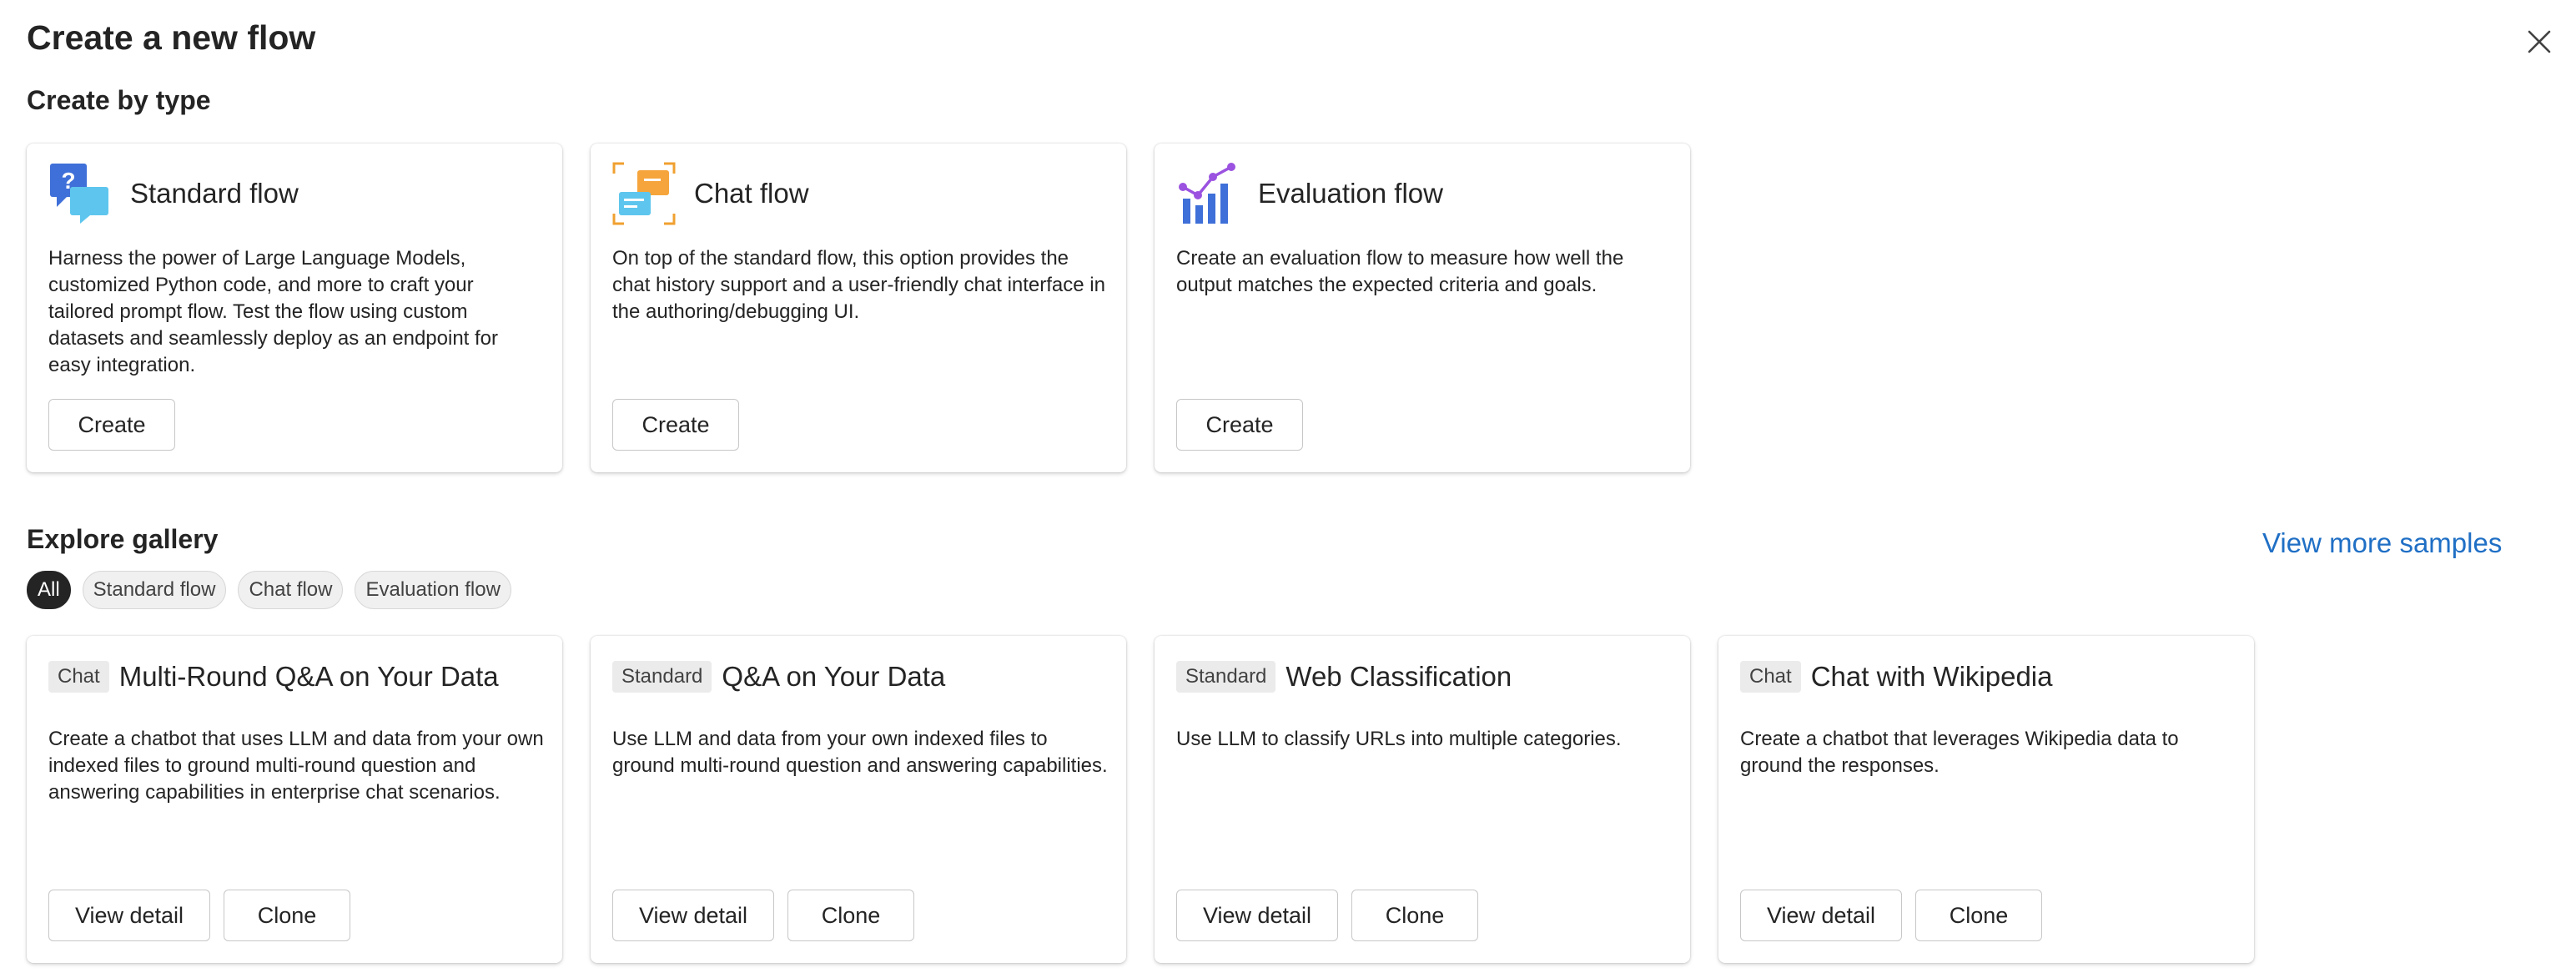 Image resolution: width=2576 pixels, height=978 pixels. What do you see at coordinates (123, 539) in the screenshot?
I see `section-title-explore-gallery: Explore gallery` at bounding box center [123, 539].